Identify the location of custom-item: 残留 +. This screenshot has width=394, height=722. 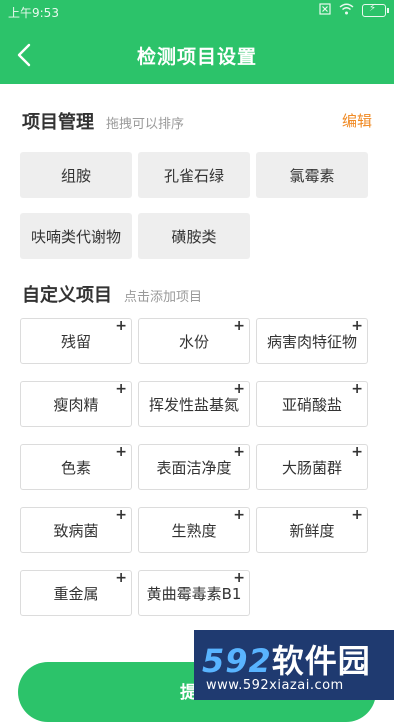
(76, 341).